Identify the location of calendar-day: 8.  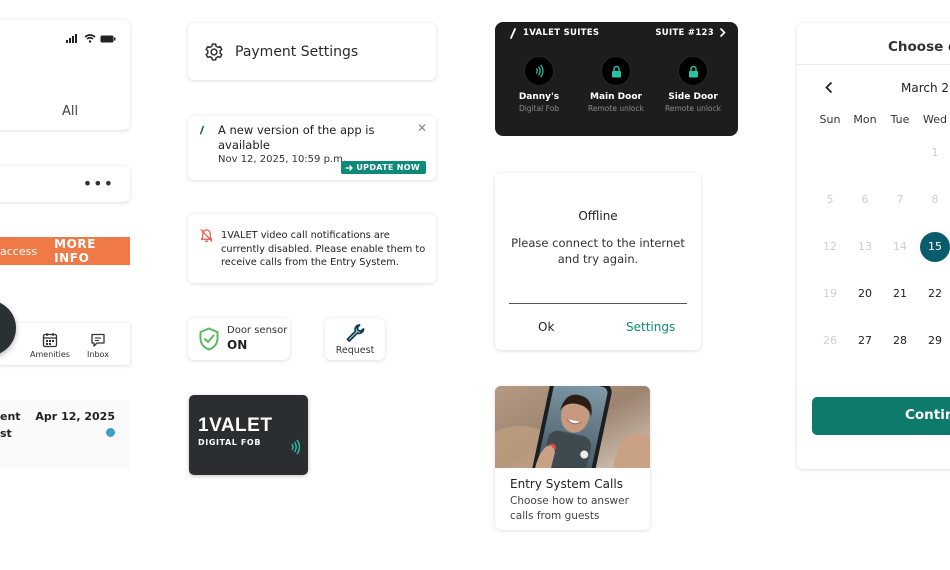
(935, 199).